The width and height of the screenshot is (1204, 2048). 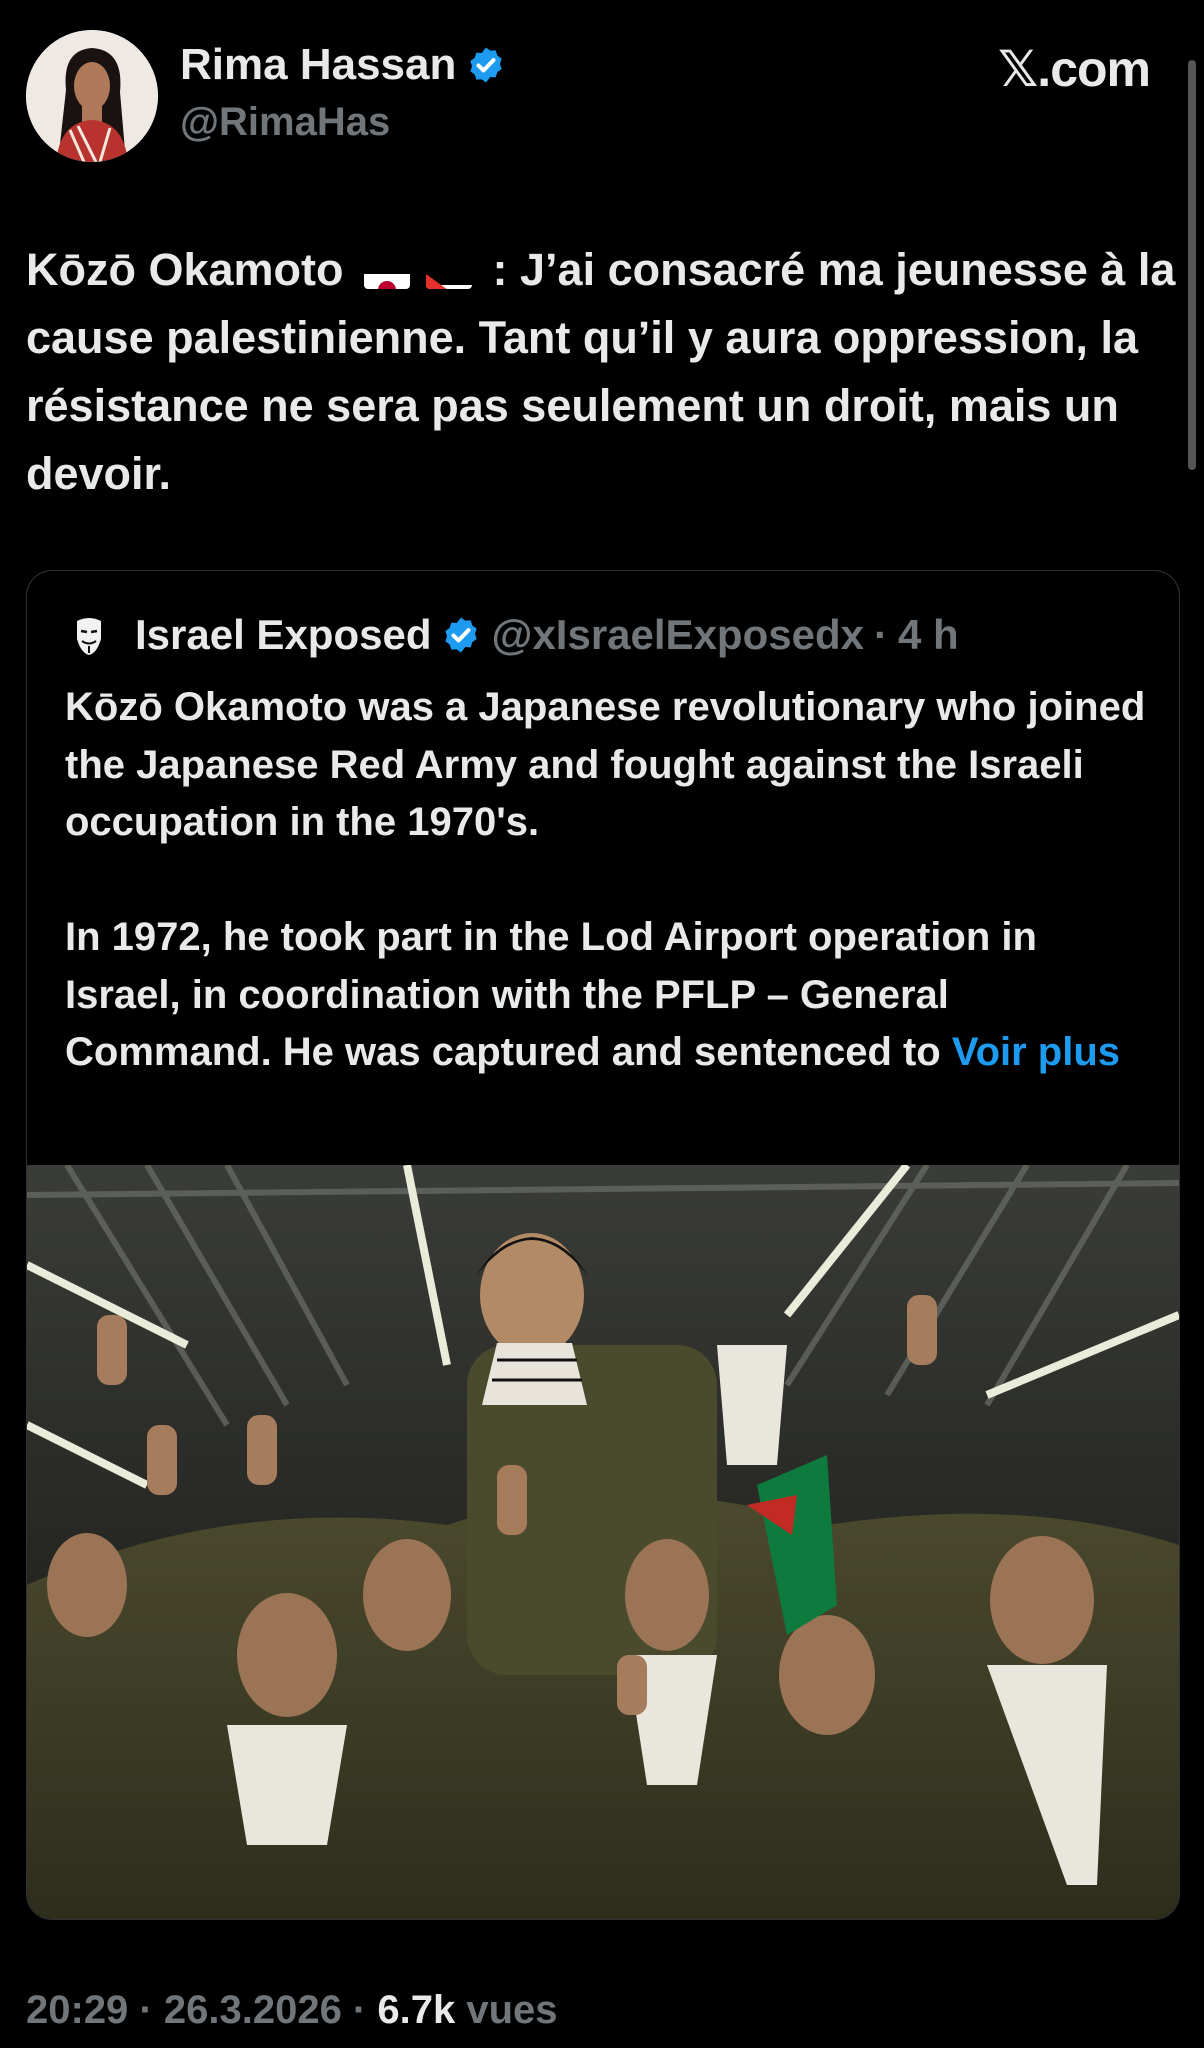 I want to click on quoted-tweet-header: Israel Exposed @xIsraelExposedx · 4 h, so click(x=513, y=635).